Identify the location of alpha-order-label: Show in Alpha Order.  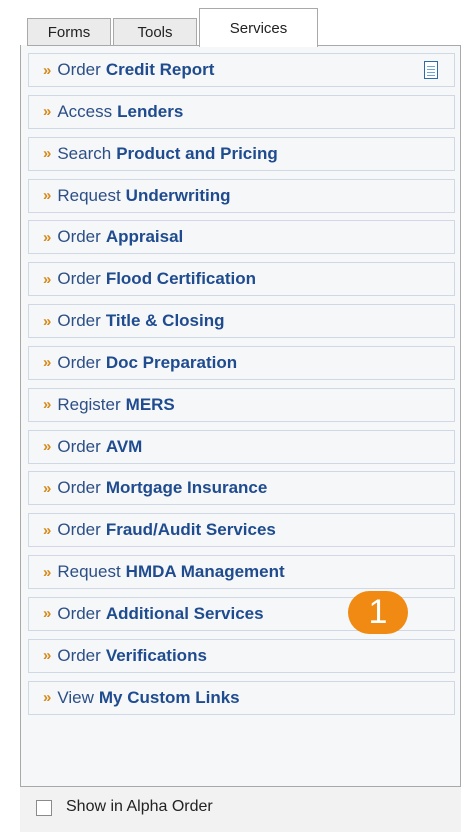
(139, 807).